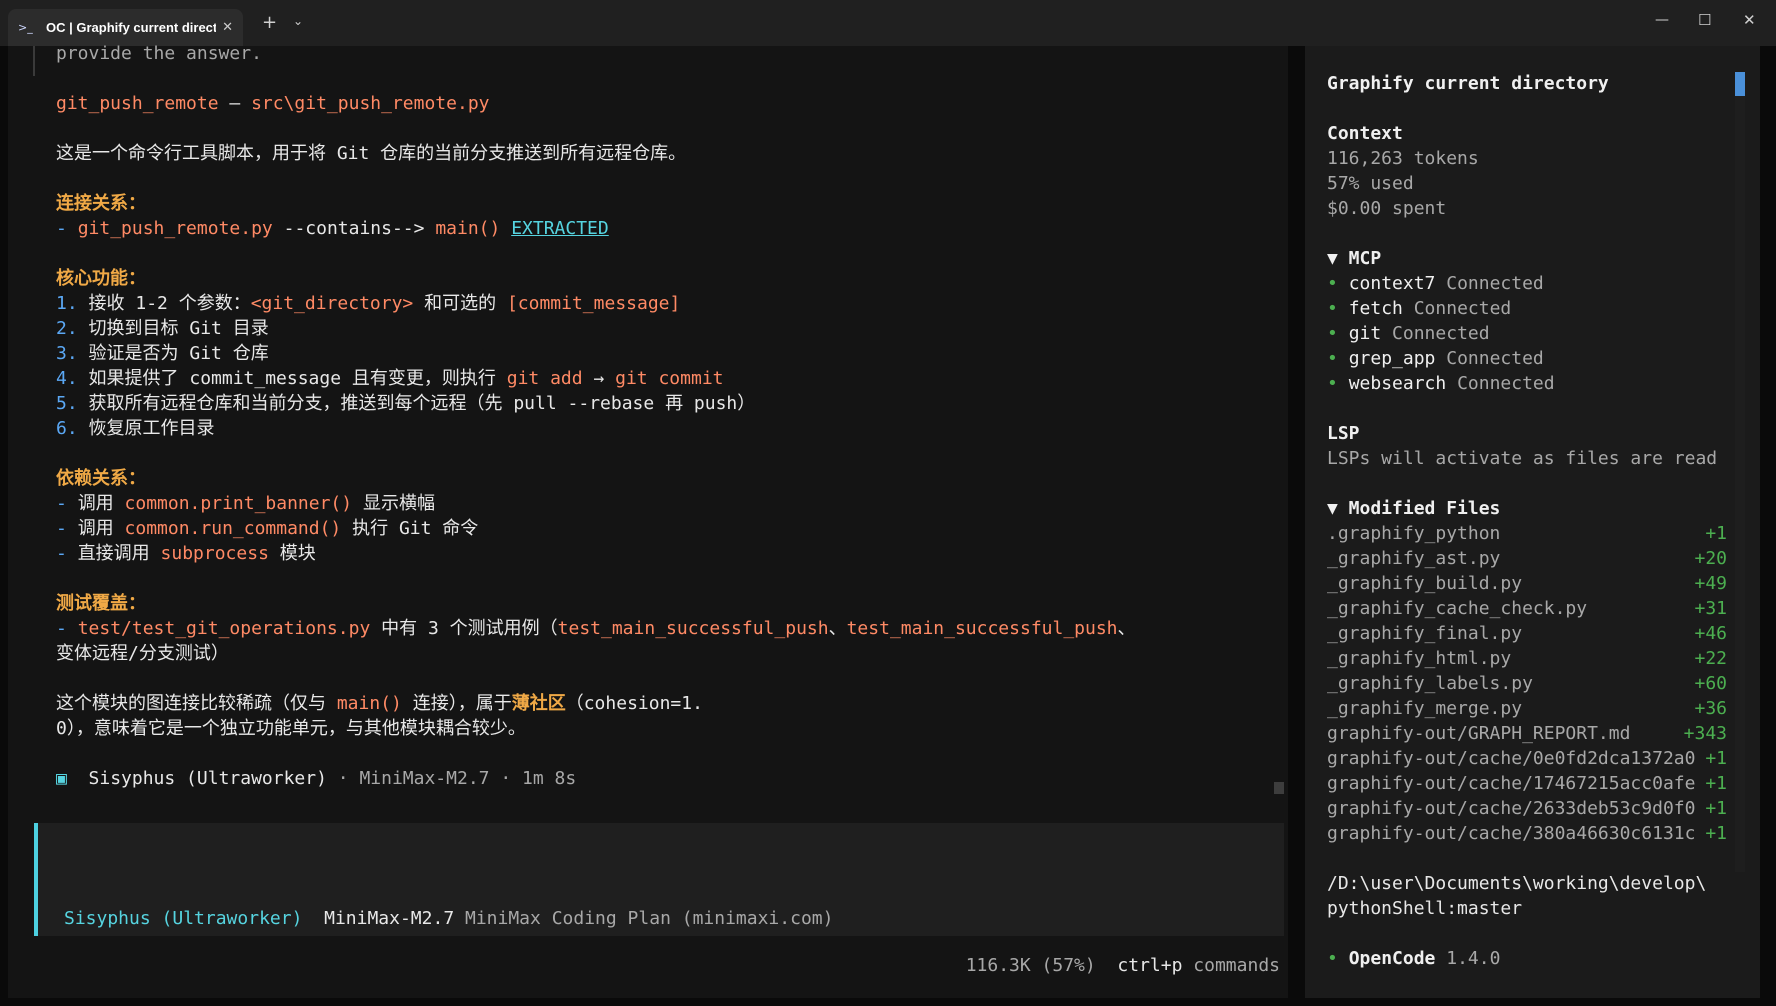 This screenshot has height=1006, width=1776. I want to click on transcript-segment: 测试覆盖：, so click(101, 603).